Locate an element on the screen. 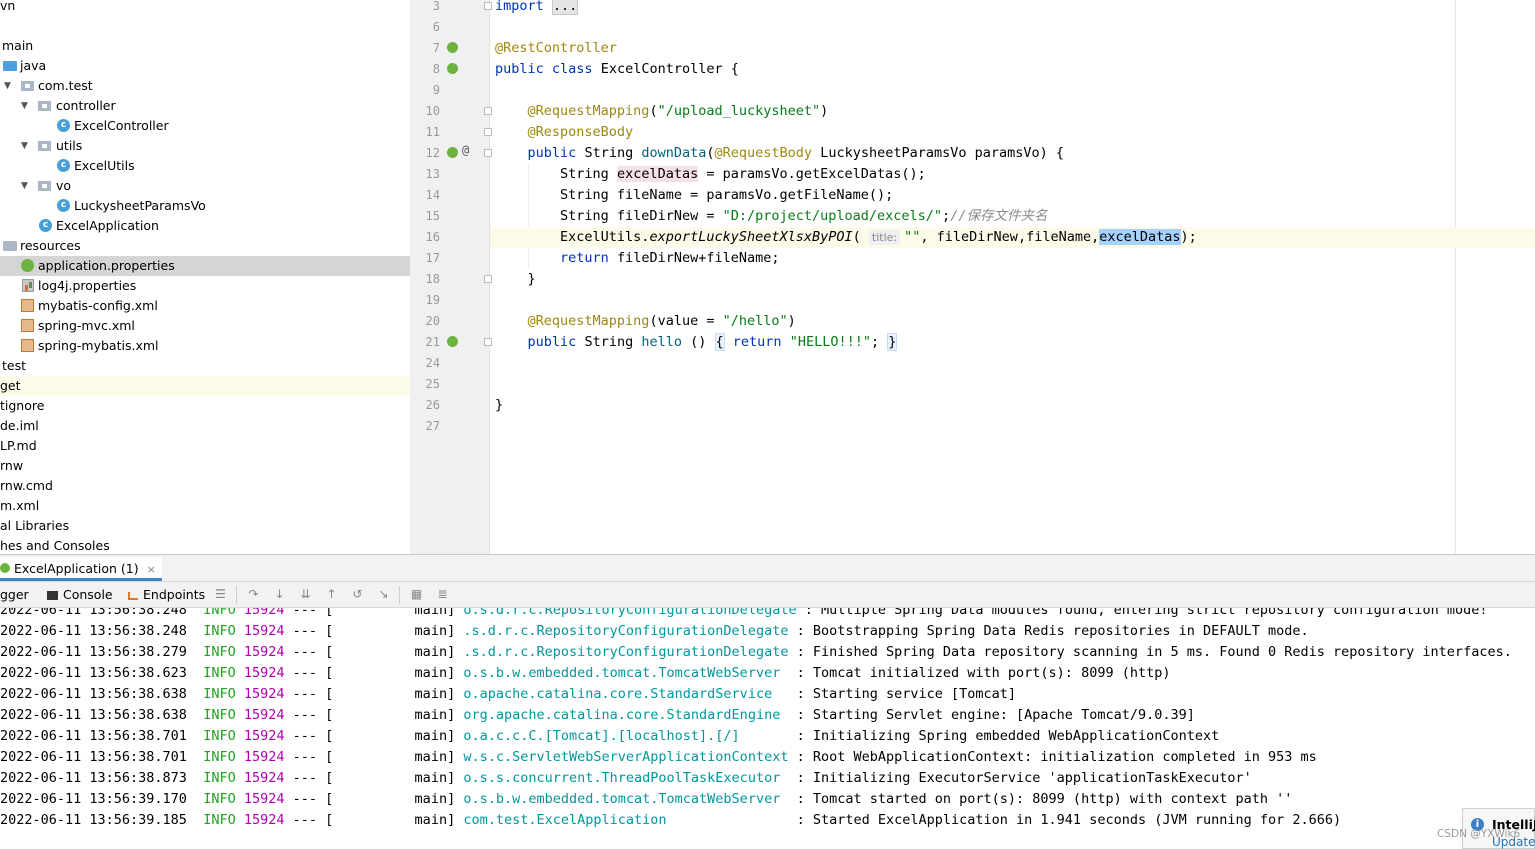 This screenshot has width=1535, height=849. tree-item-gitignore: tignore is located at coordinates (205, 406).